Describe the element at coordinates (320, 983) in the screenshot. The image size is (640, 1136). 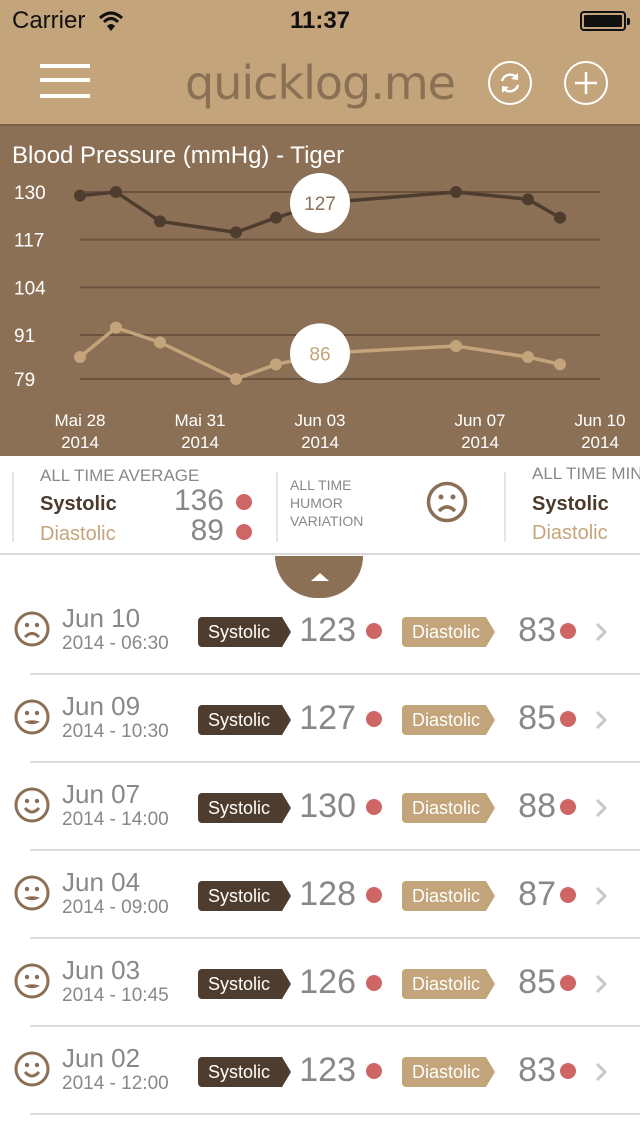
I see `entry-row: Jun 03 2014 - 10:45 Systolic 126 Diastolic 85` at that location.